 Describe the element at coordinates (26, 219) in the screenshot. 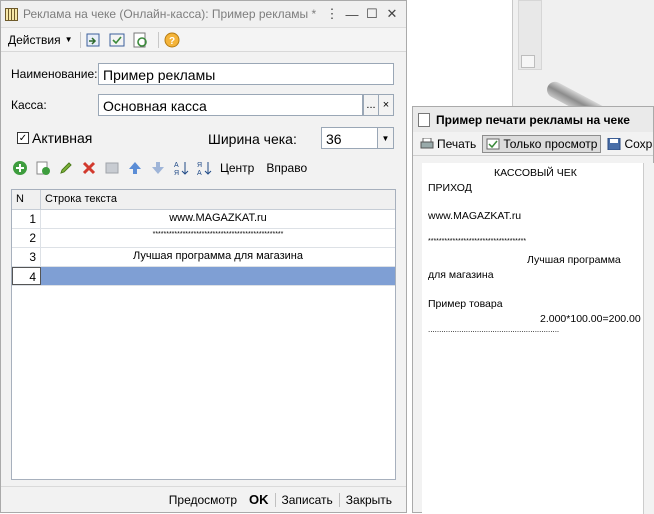

I see `row-number: 1` at that location.